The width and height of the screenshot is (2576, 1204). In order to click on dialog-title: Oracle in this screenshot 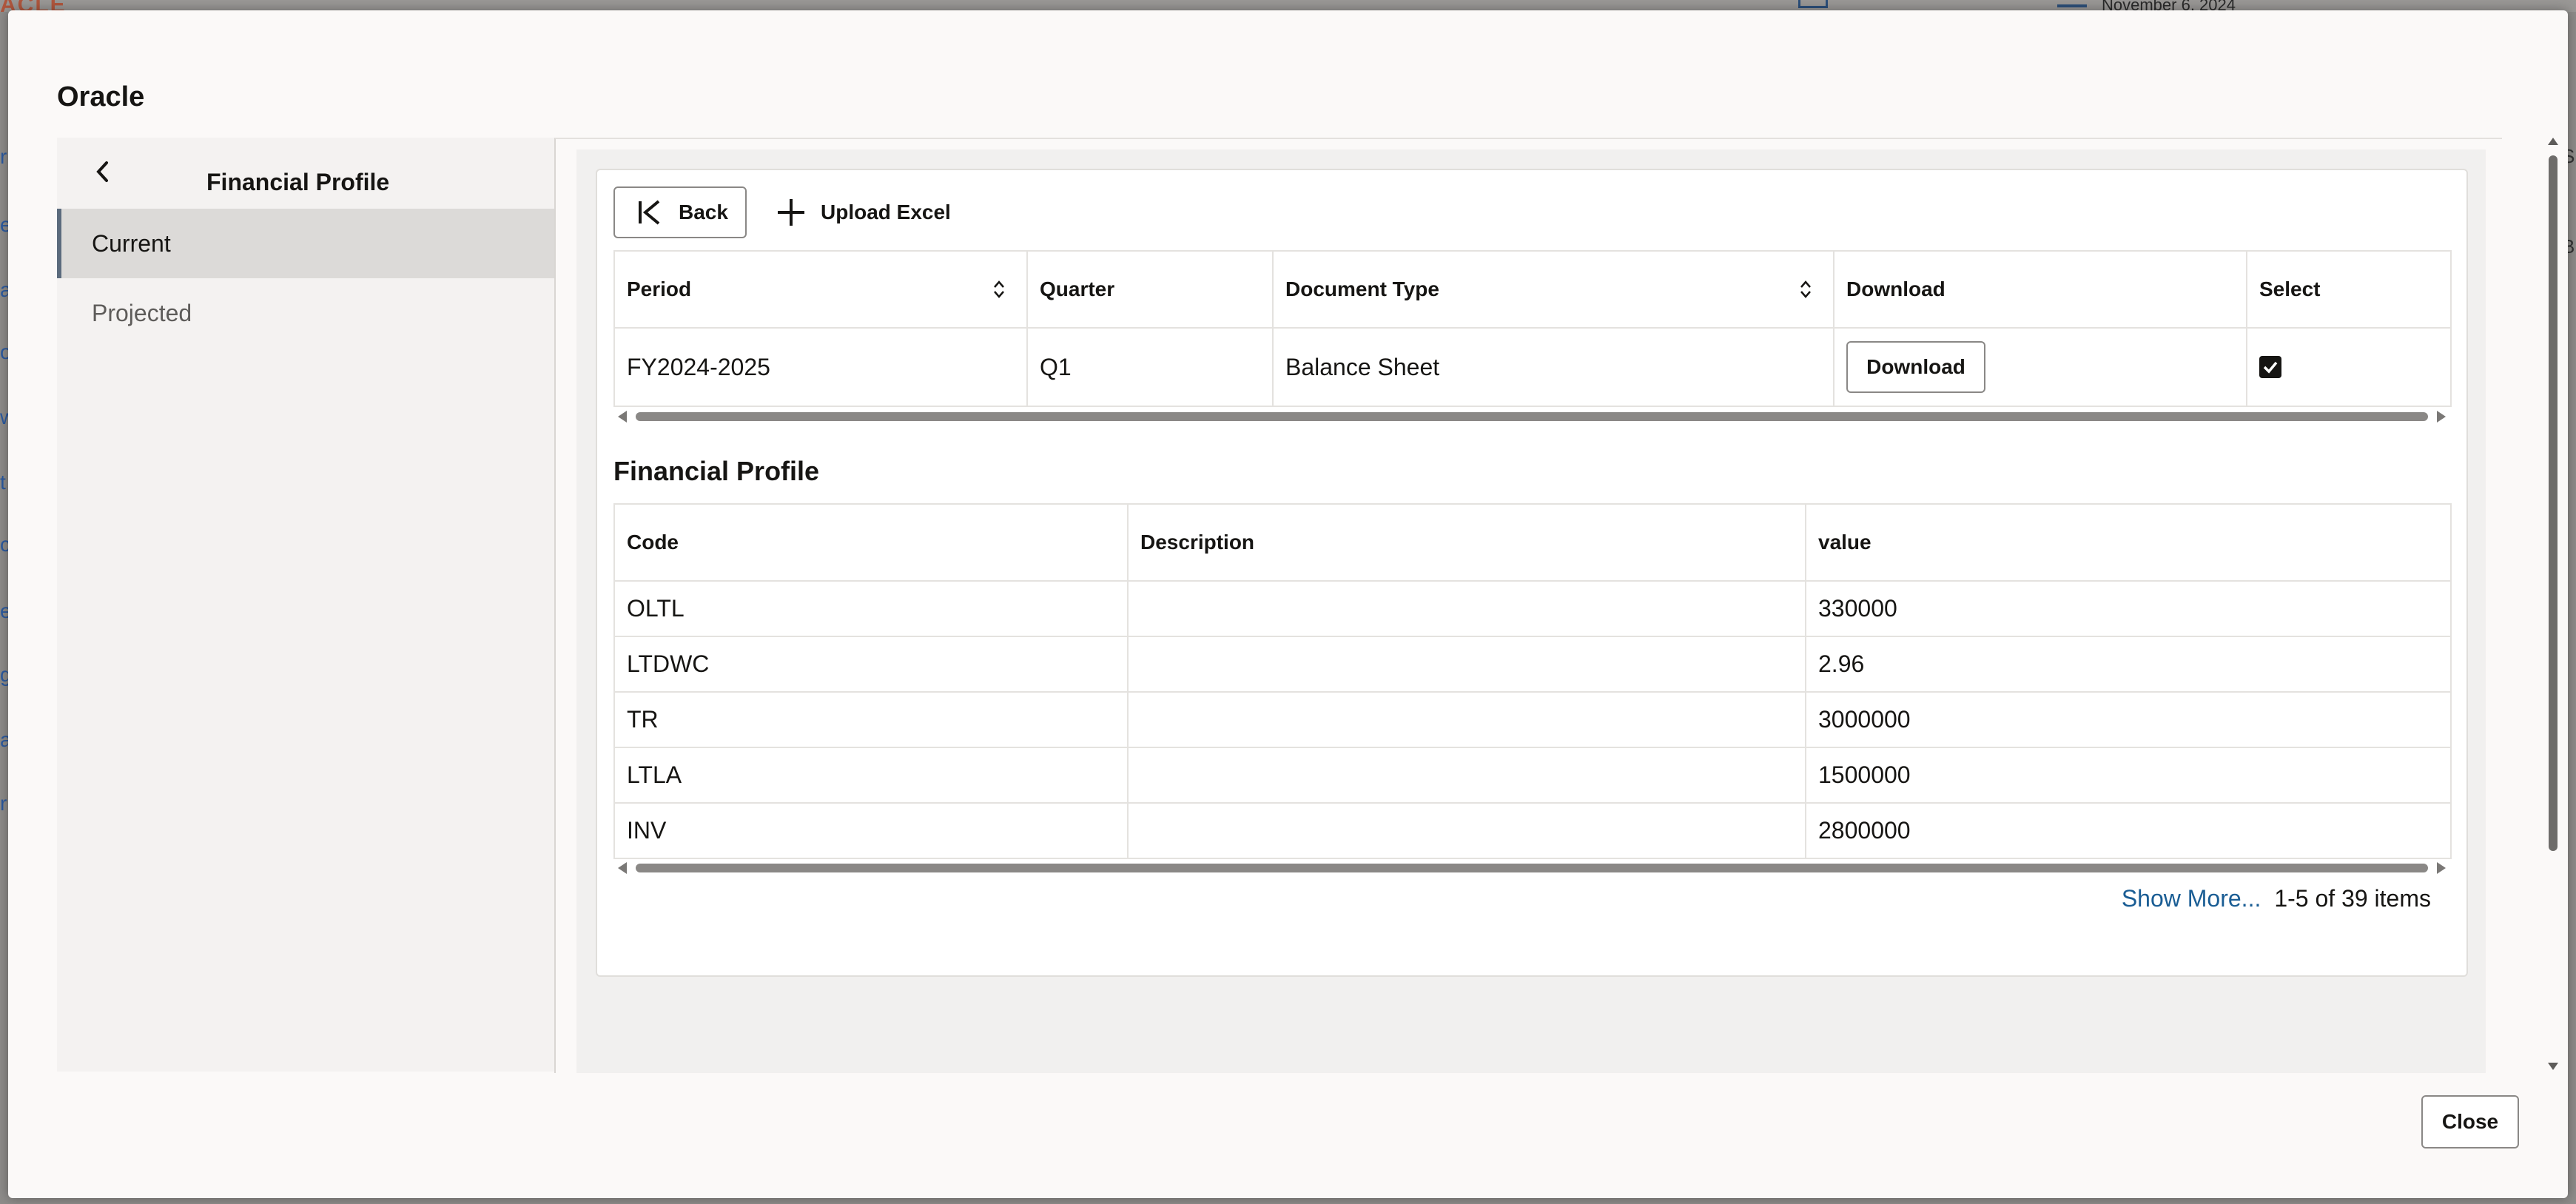, I will do `click(101, 96)`.